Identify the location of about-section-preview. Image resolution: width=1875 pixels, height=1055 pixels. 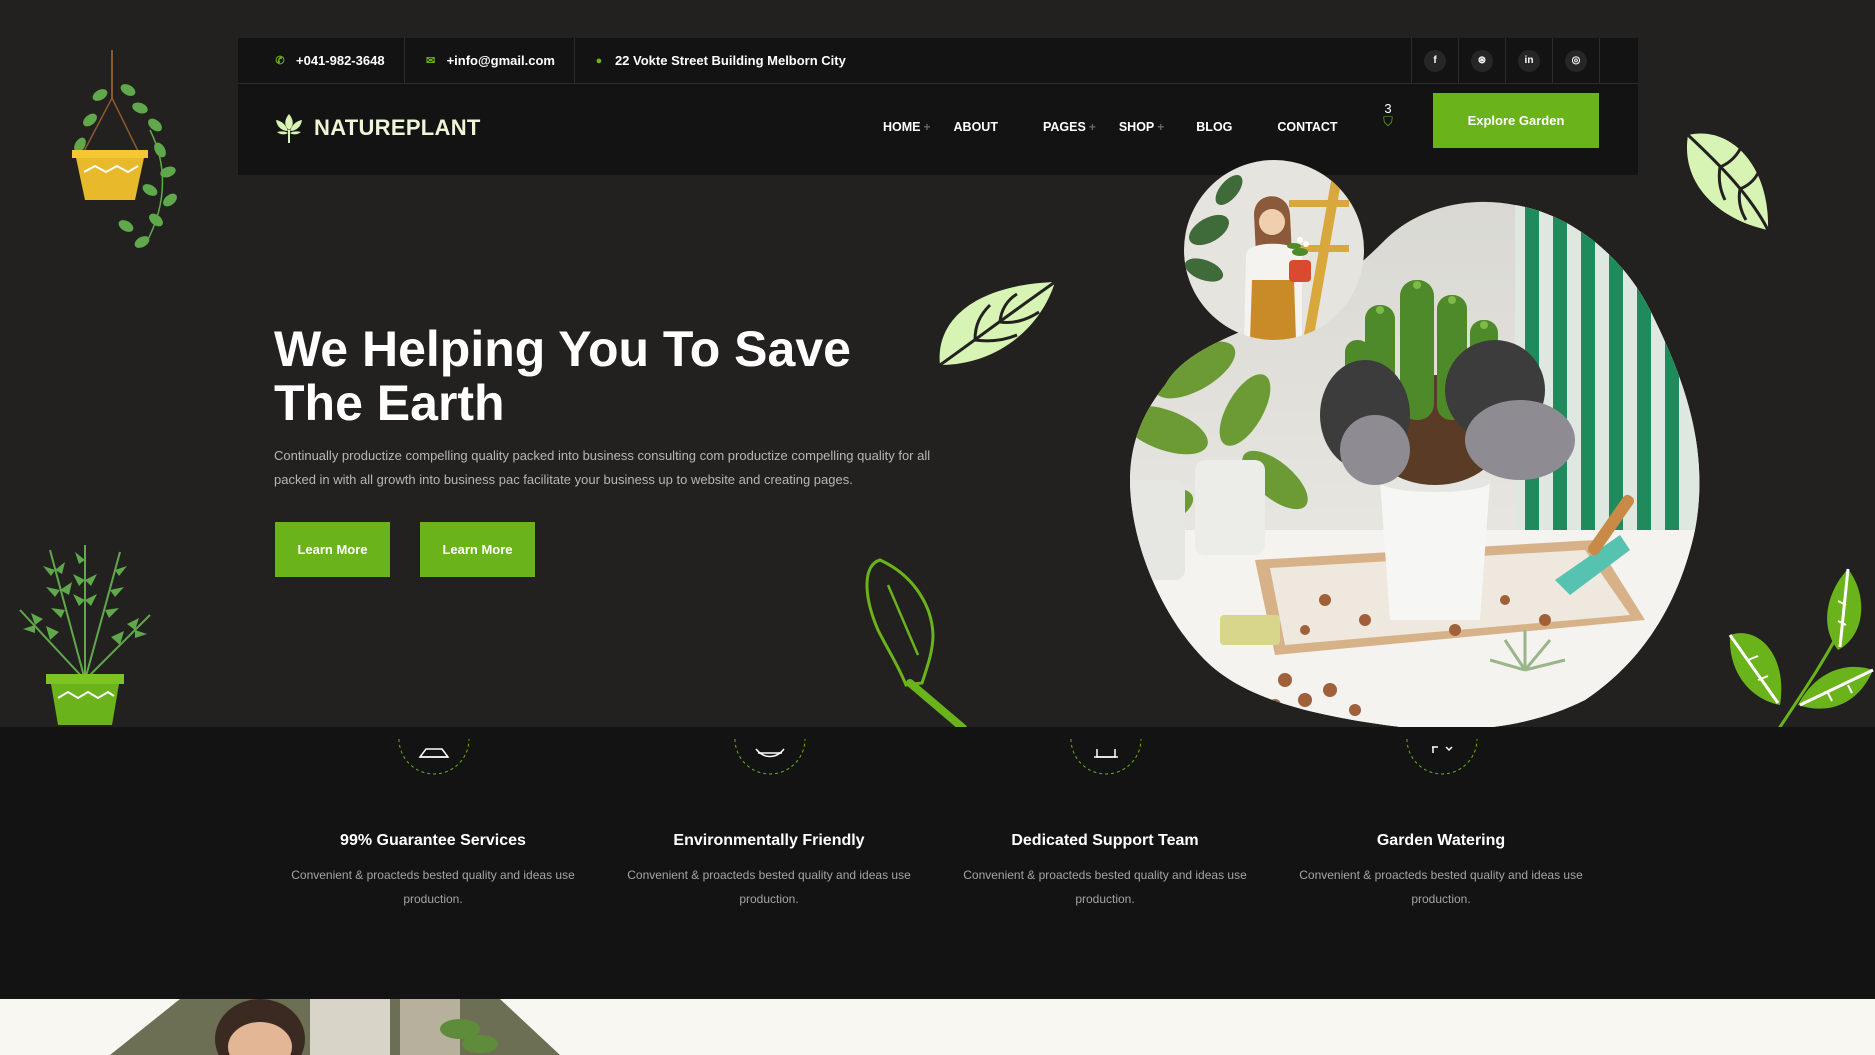
(937, 1027).